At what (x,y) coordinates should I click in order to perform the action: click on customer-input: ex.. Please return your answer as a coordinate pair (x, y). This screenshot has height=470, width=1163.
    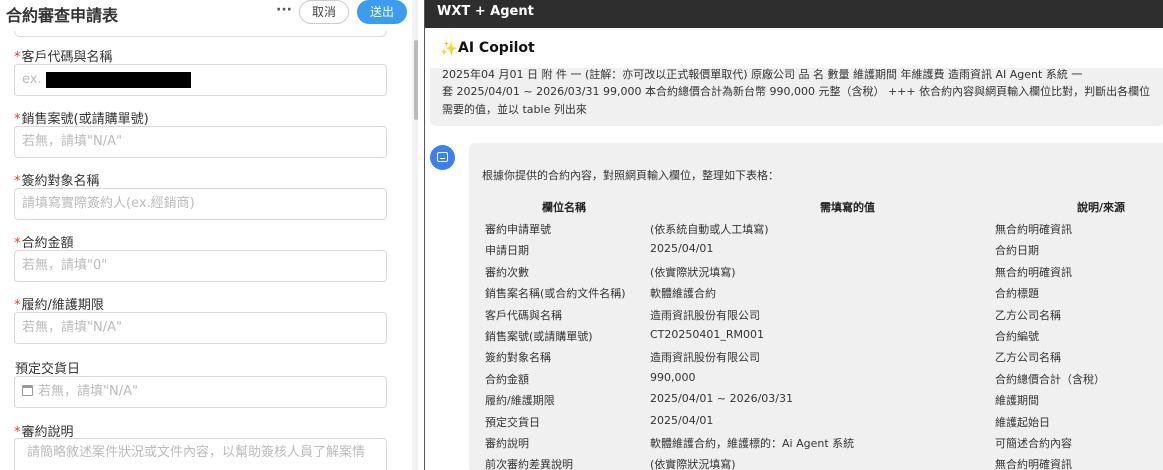
    Looking at the image, I should click on (200, 80).